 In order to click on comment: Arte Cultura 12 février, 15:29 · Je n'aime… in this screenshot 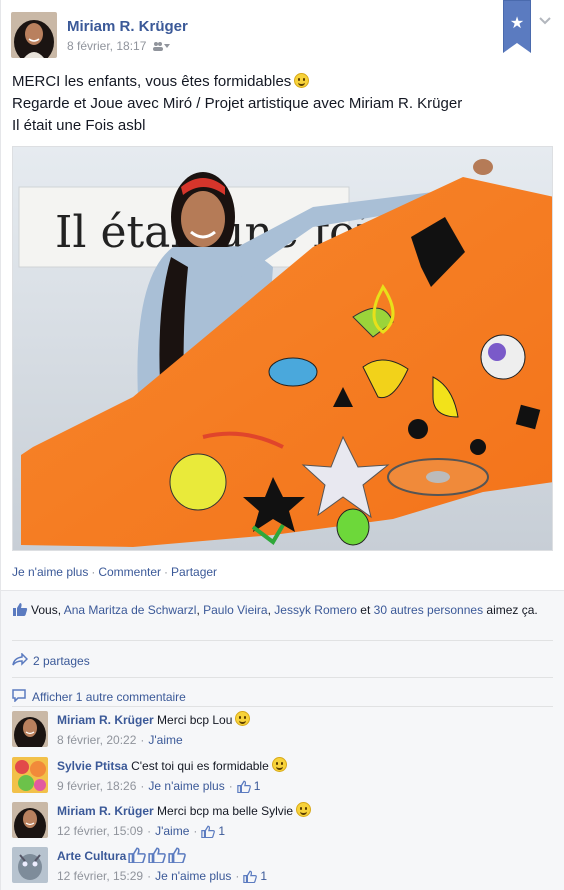, I will do `click(282, 867)`.